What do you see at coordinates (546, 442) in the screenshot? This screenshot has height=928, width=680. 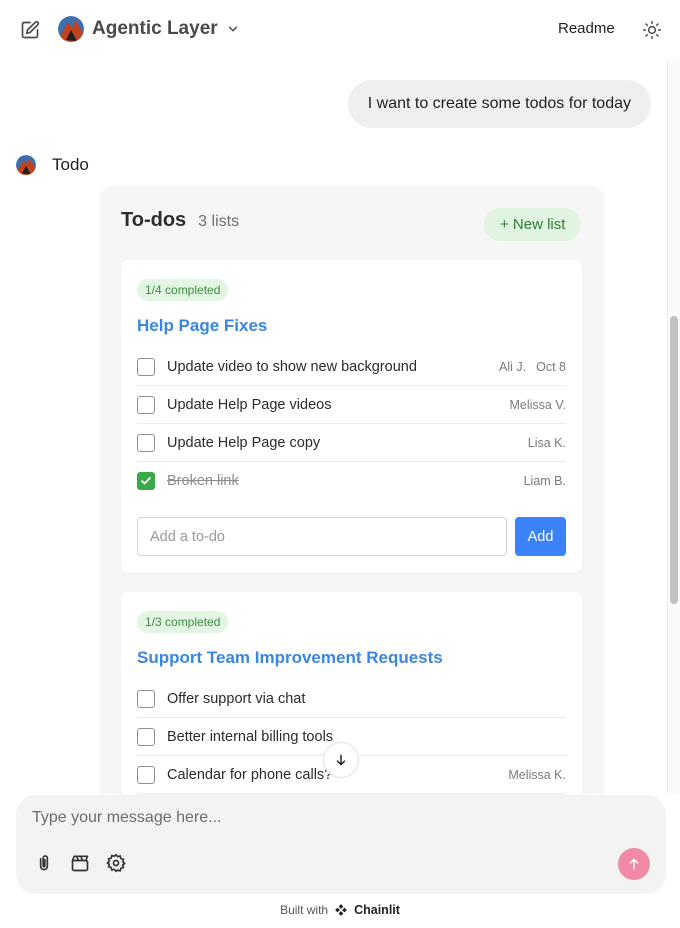 I see `todo-assignee: Lisa K.` at bounding box center [546, 442].